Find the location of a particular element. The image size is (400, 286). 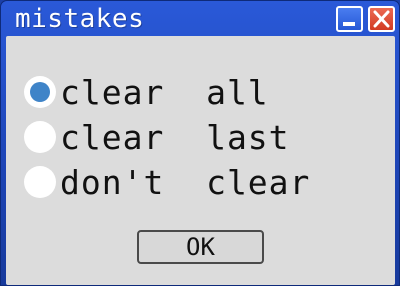

title-bar: mistakes is located at coordinates (200, 18).